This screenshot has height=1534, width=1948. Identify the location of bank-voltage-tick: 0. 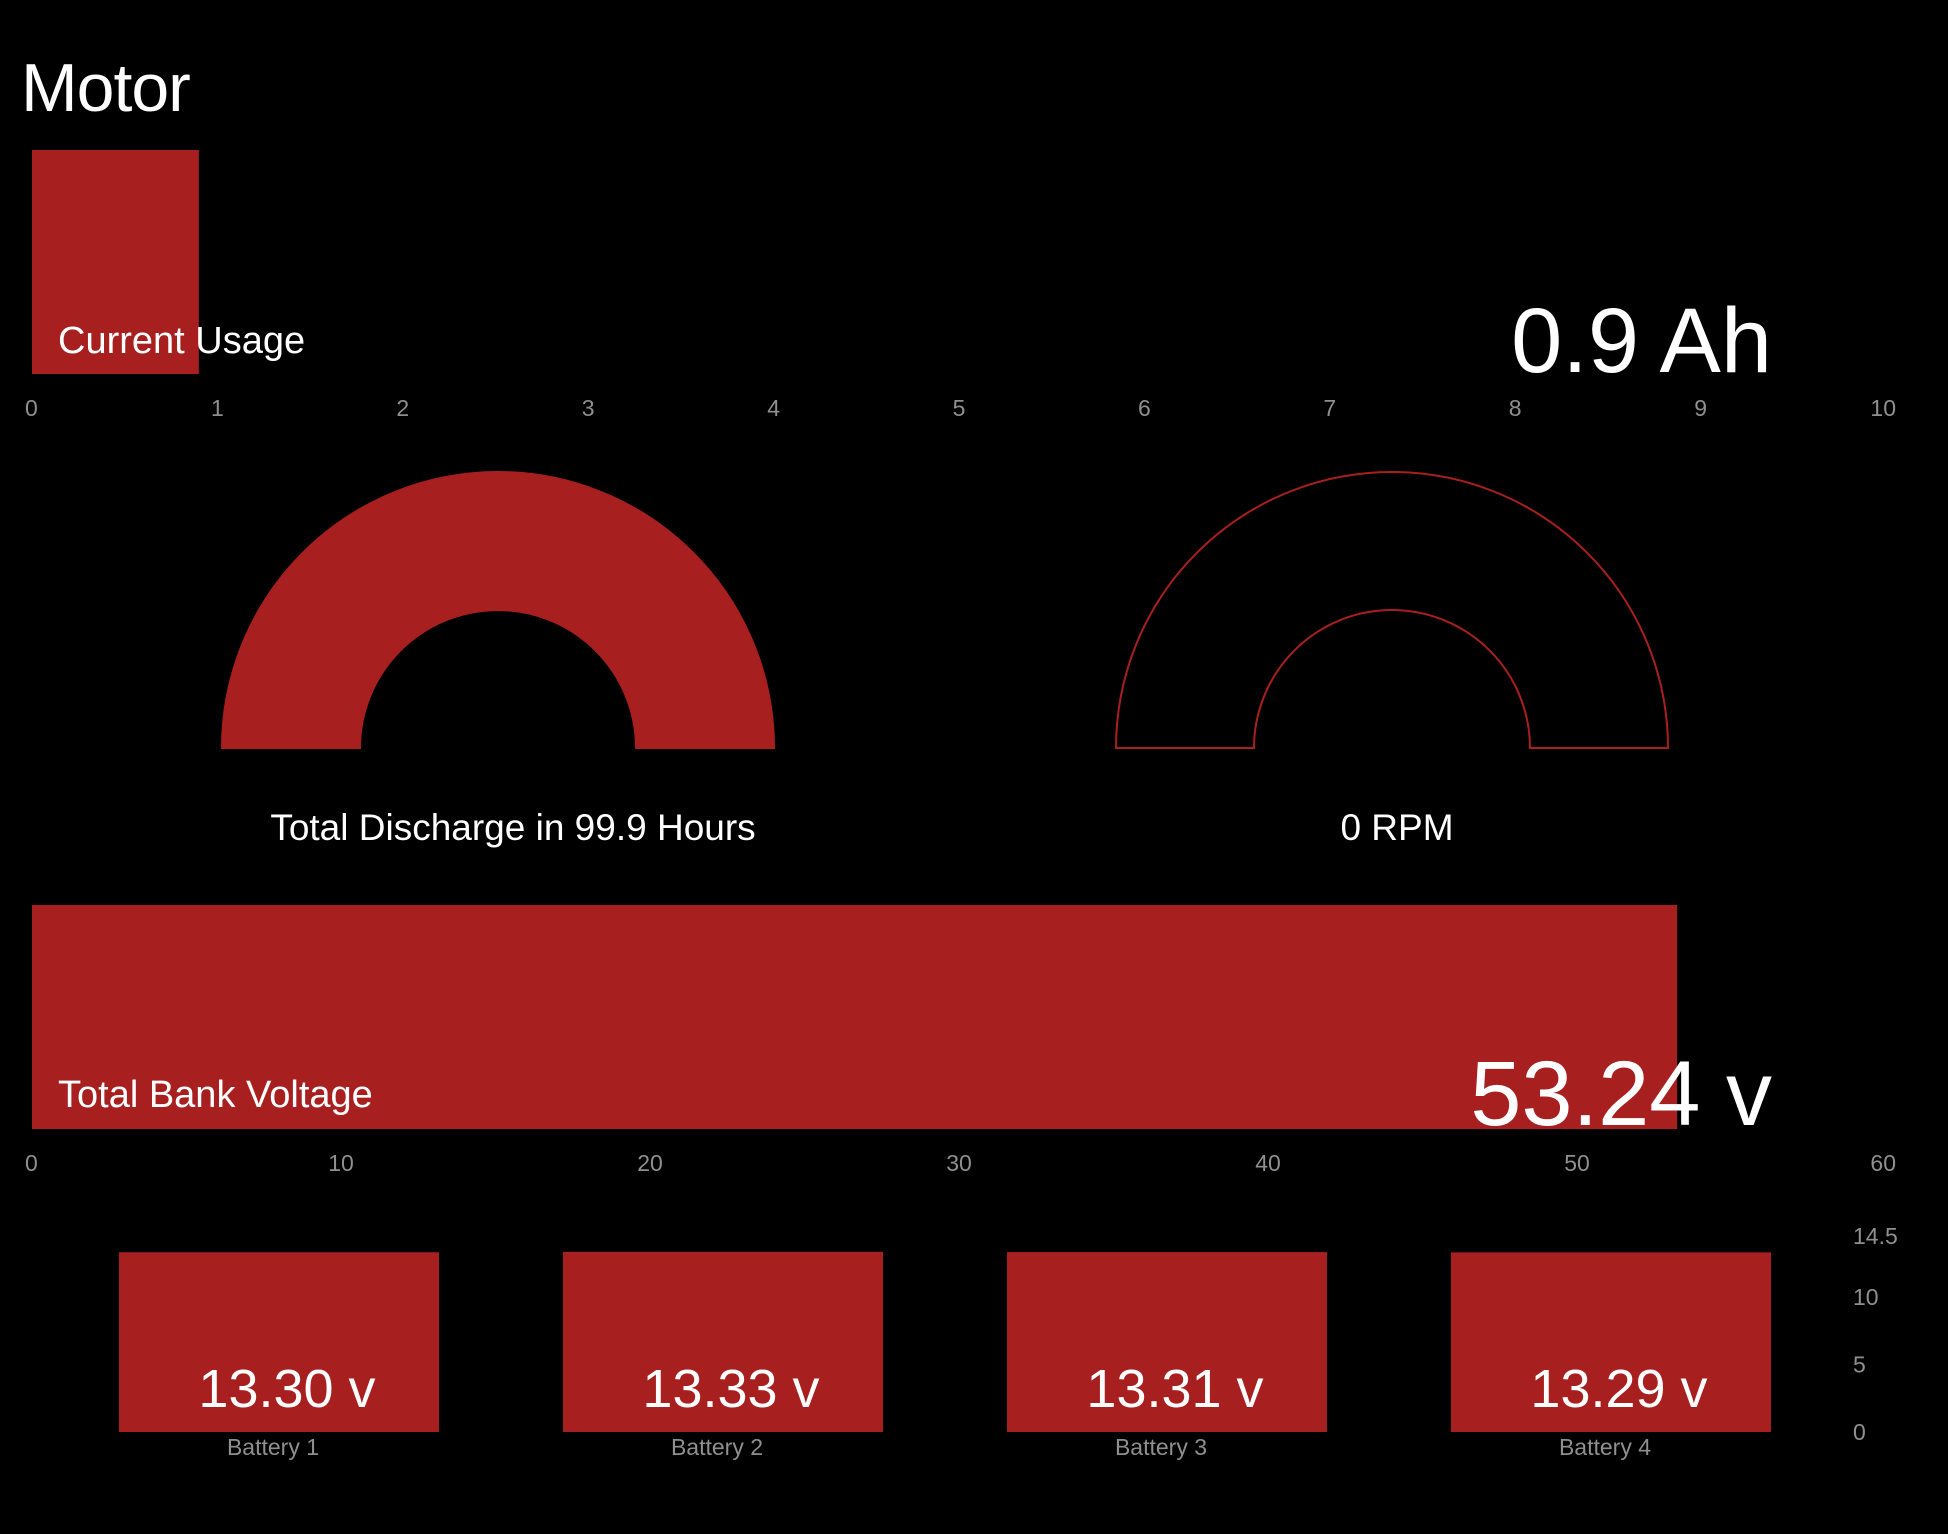
(31, 1163).